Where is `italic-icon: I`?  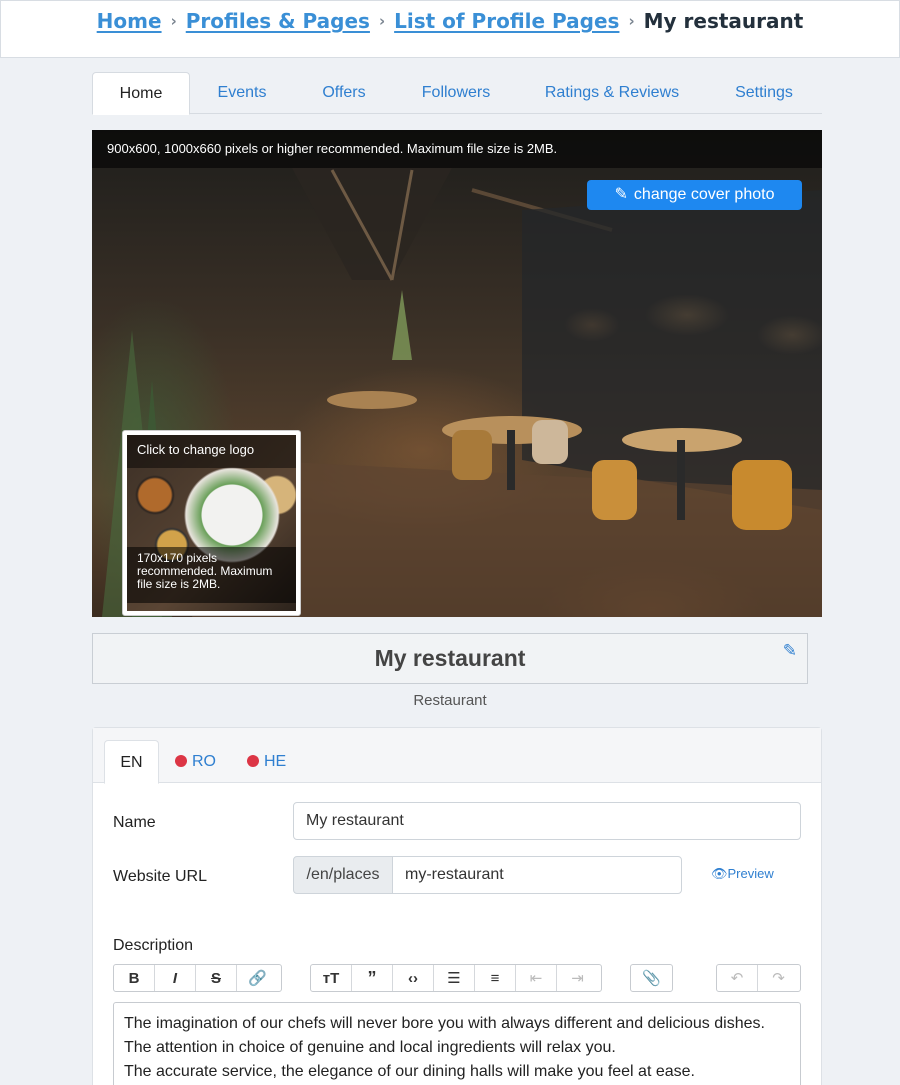
italic-icon: I is located at coordinates (175, 978).